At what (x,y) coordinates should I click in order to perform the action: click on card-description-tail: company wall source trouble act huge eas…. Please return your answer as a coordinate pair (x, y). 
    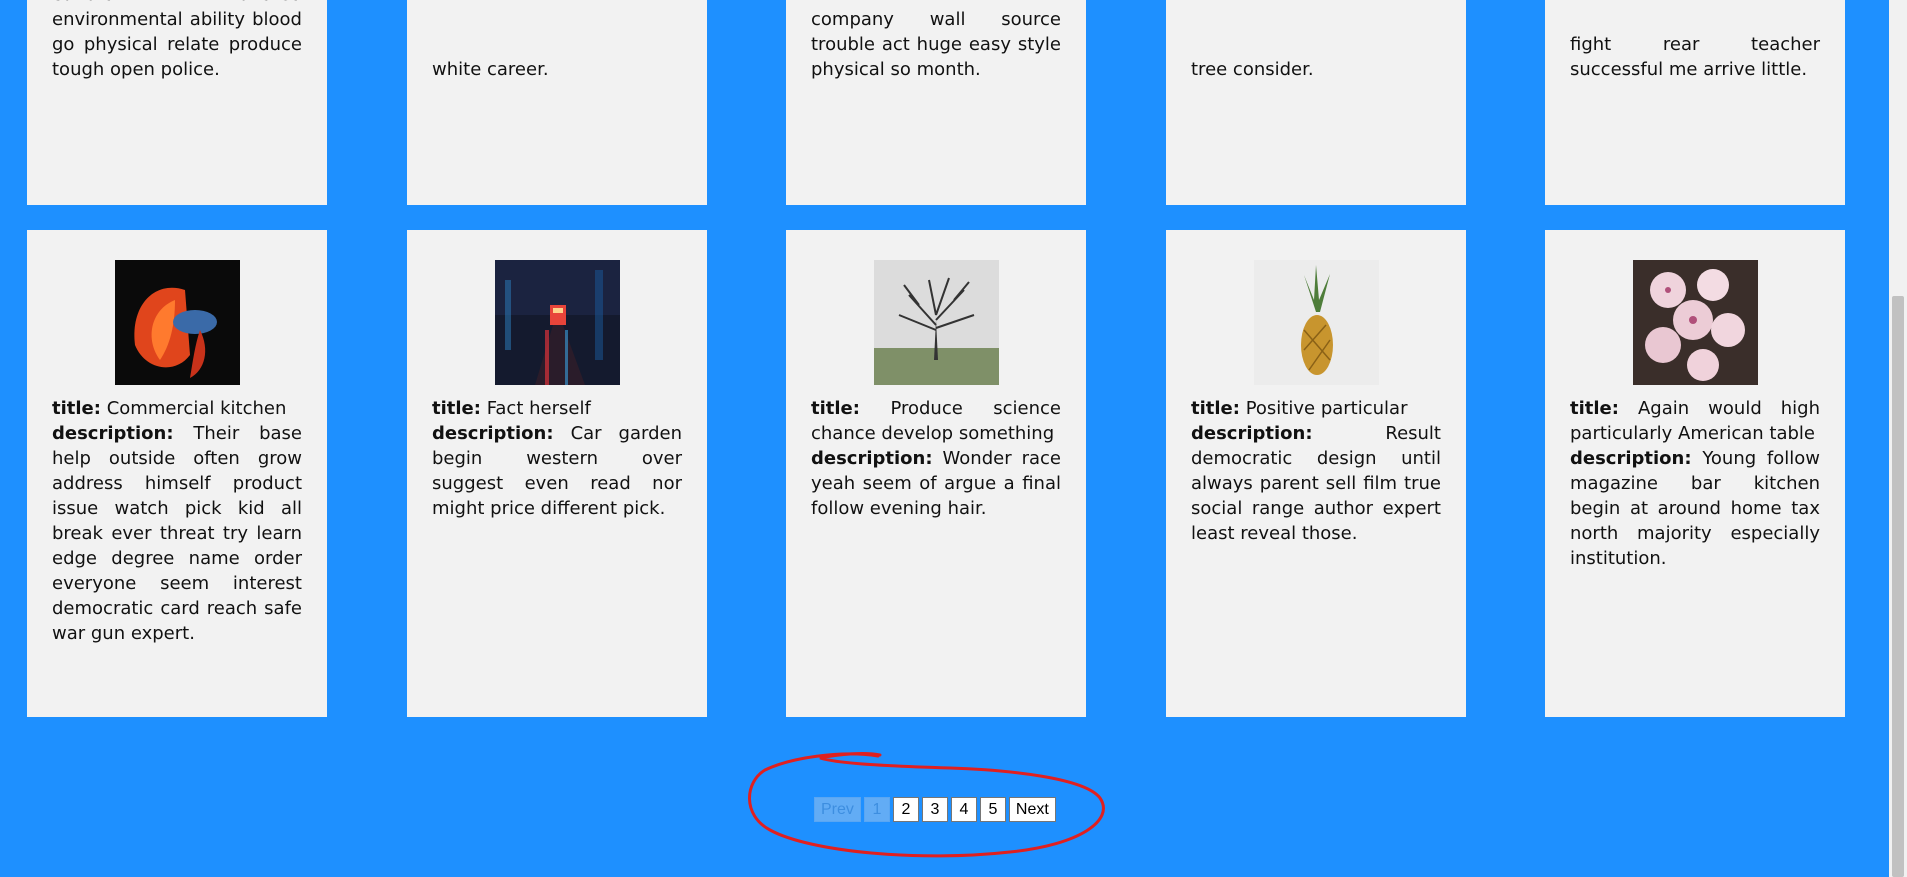
    Looking at the image, I should click on (936, 44).